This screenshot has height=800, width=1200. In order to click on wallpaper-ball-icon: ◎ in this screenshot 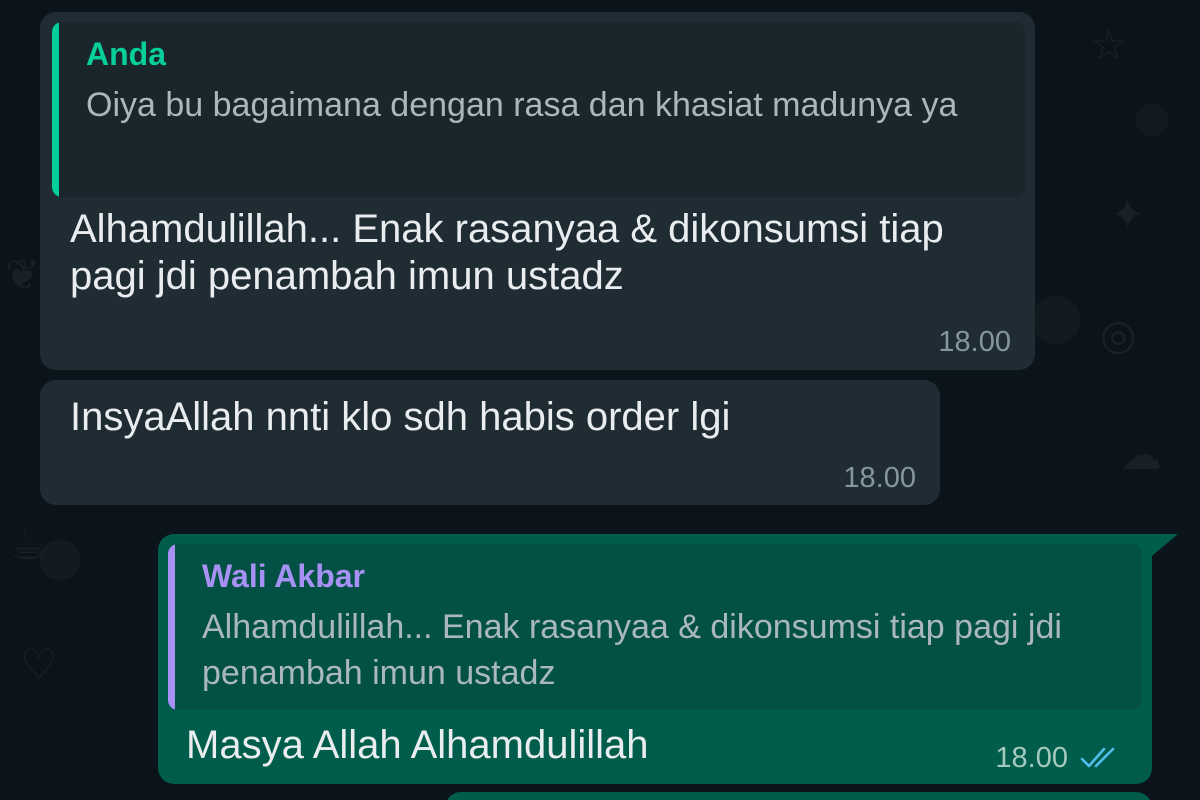, I will do `click(1118, 334)`.